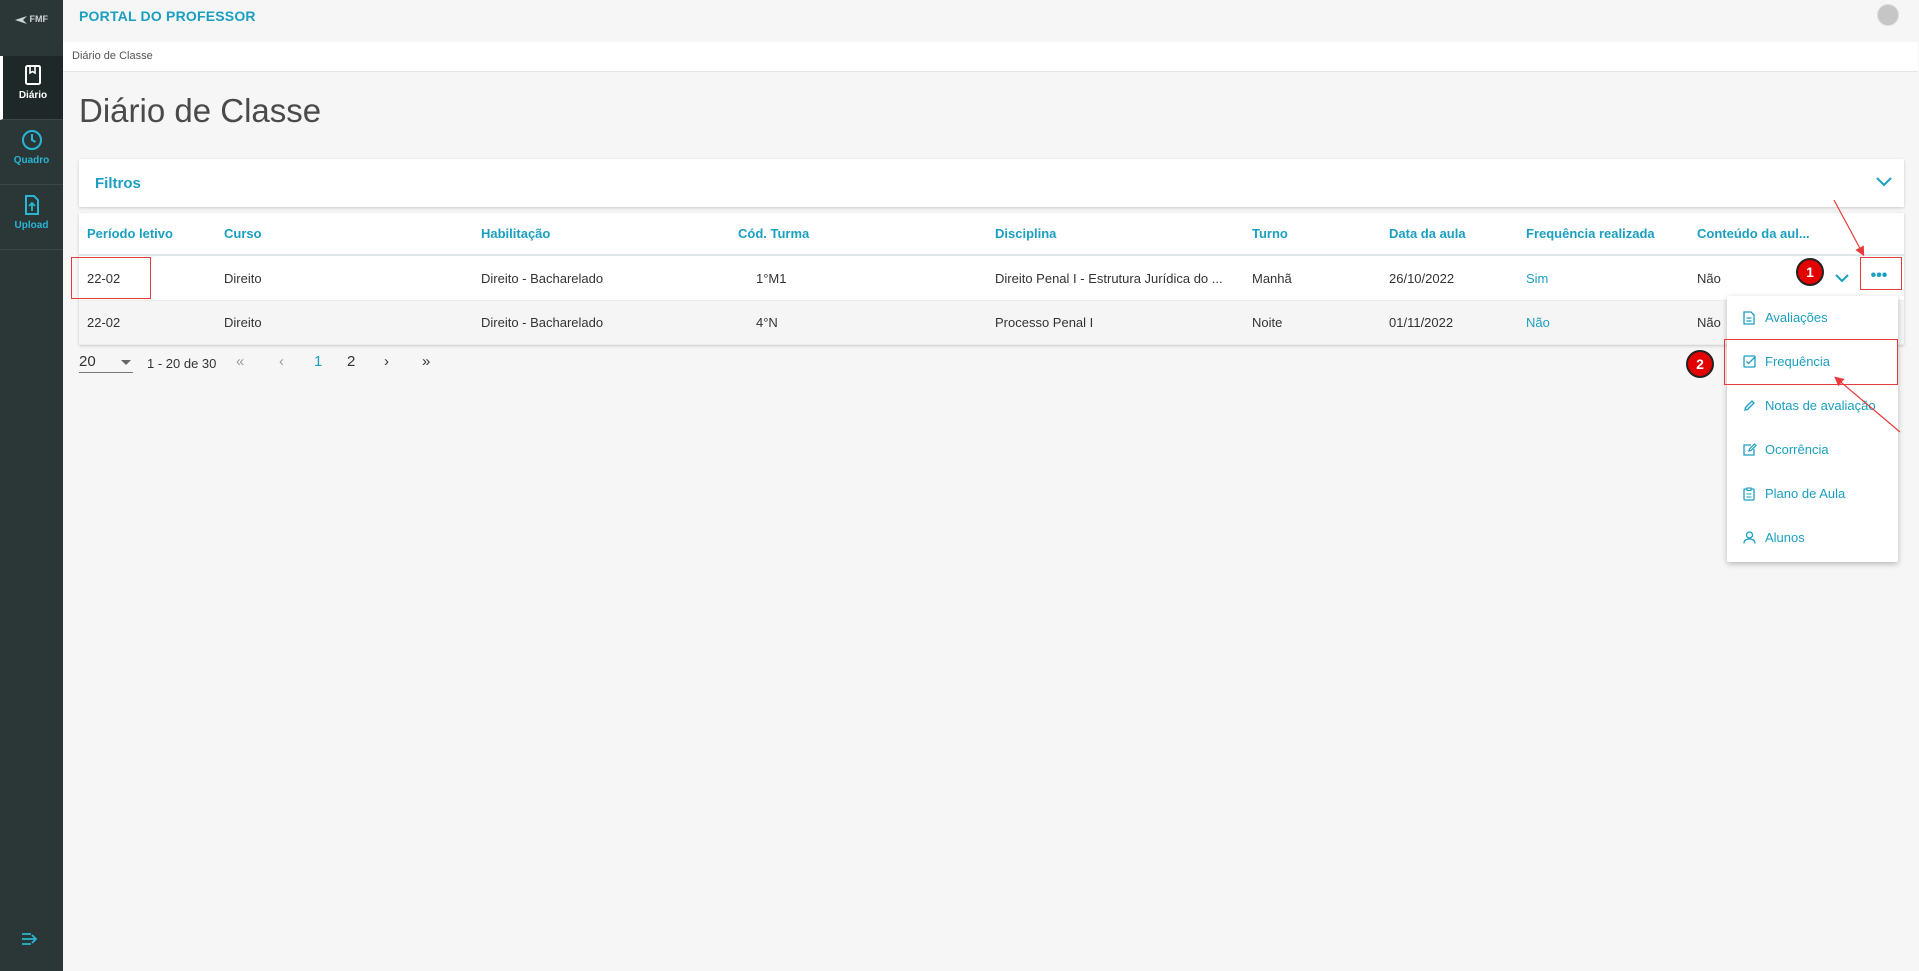  Describe the element at coordinates (1867, 316) in the screenshot. I see `annotation-arrows` at that location.